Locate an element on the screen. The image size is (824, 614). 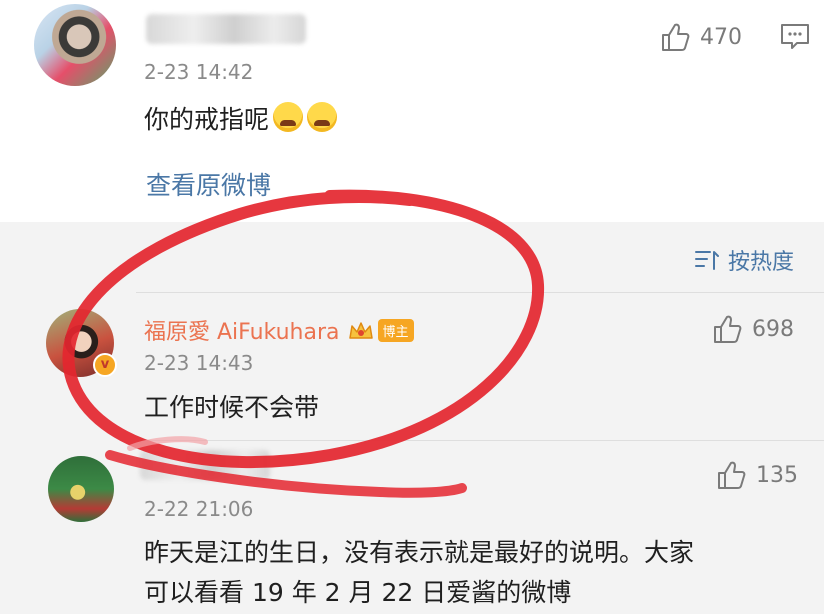
sort-by-hot-button: 按热度 is located at coordinates (744, 260).